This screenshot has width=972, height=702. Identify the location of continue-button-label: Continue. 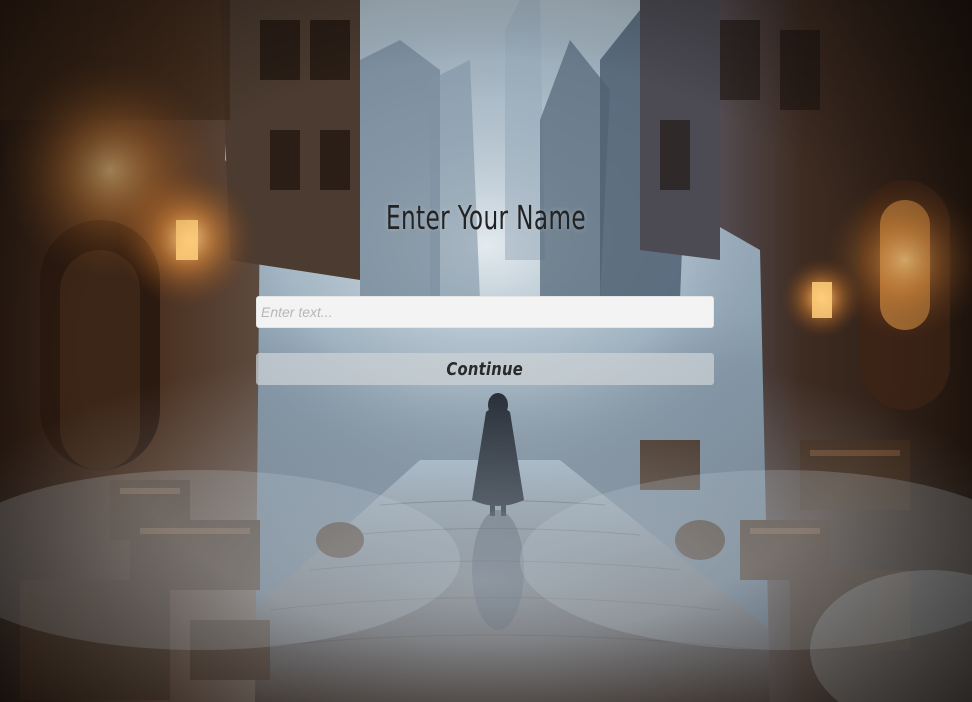
(485, 369).